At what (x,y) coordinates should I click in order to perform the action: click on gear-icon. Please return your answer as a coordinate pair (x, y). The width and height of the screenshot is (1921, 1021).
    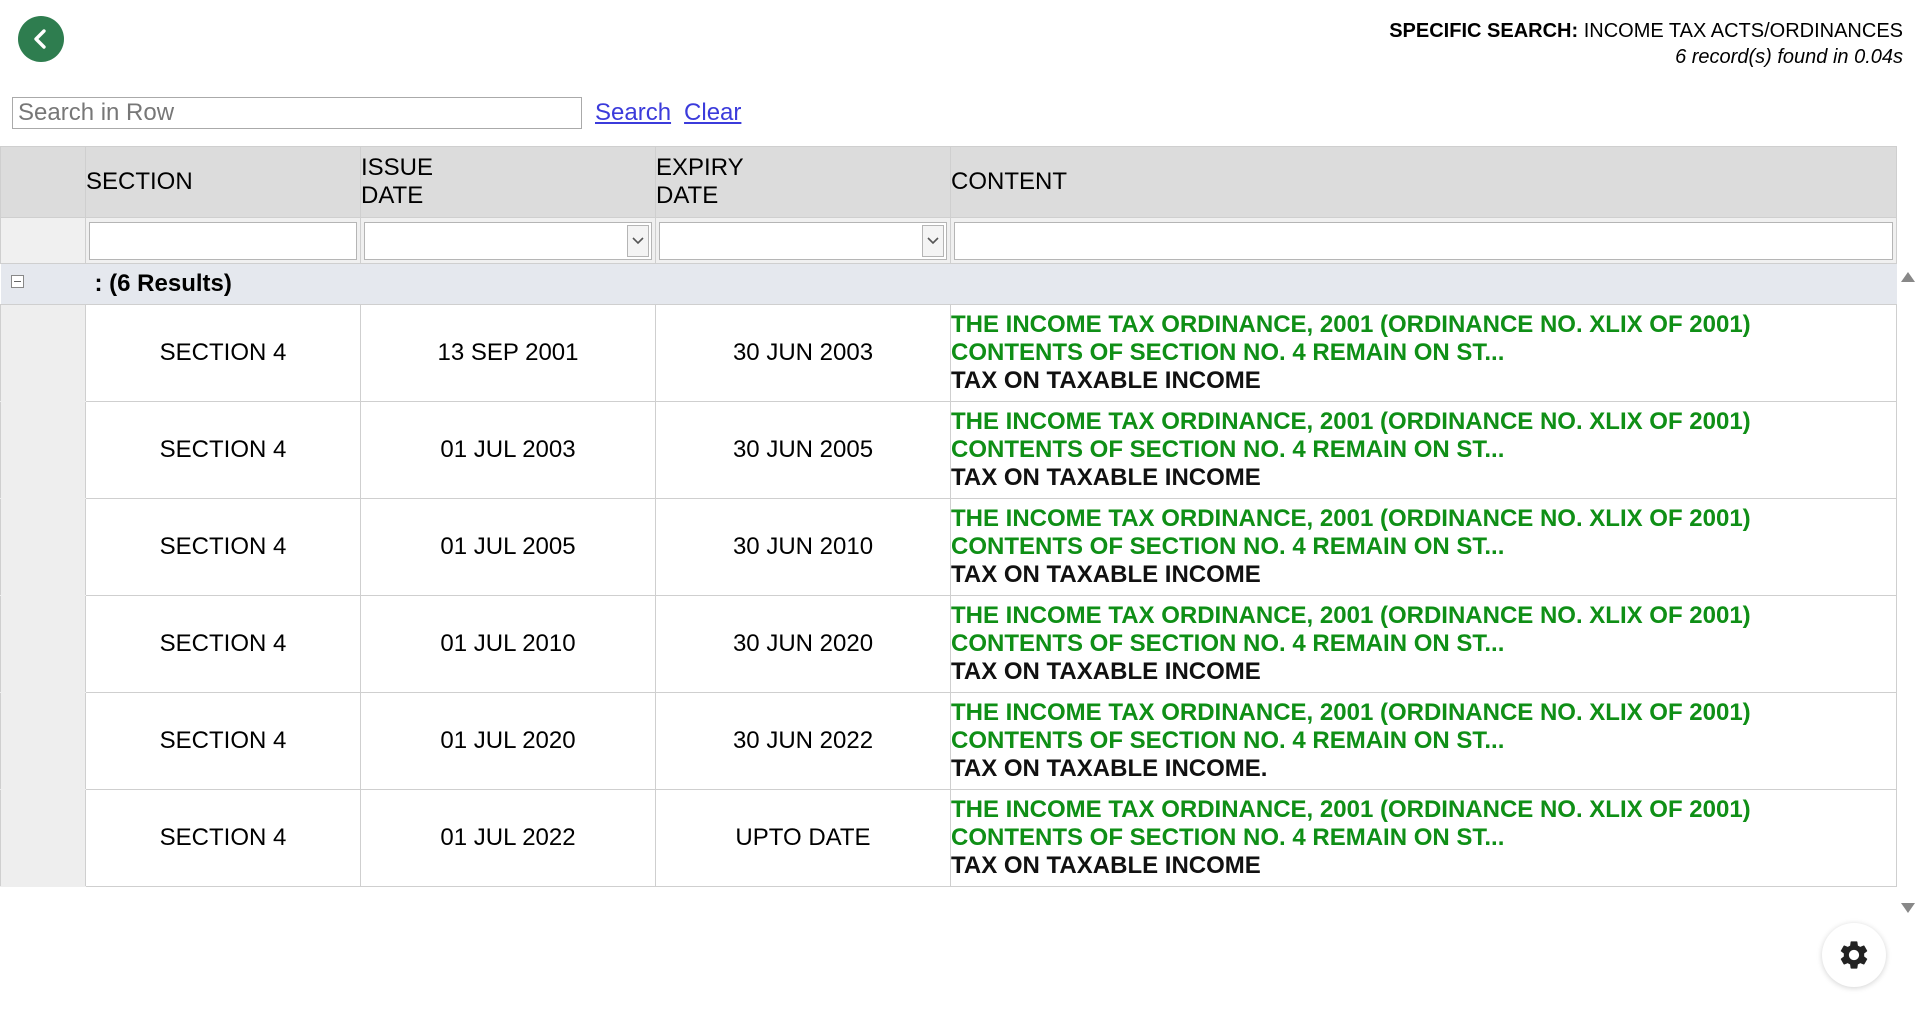
    Looking at the image, I should click on (1854, 955).